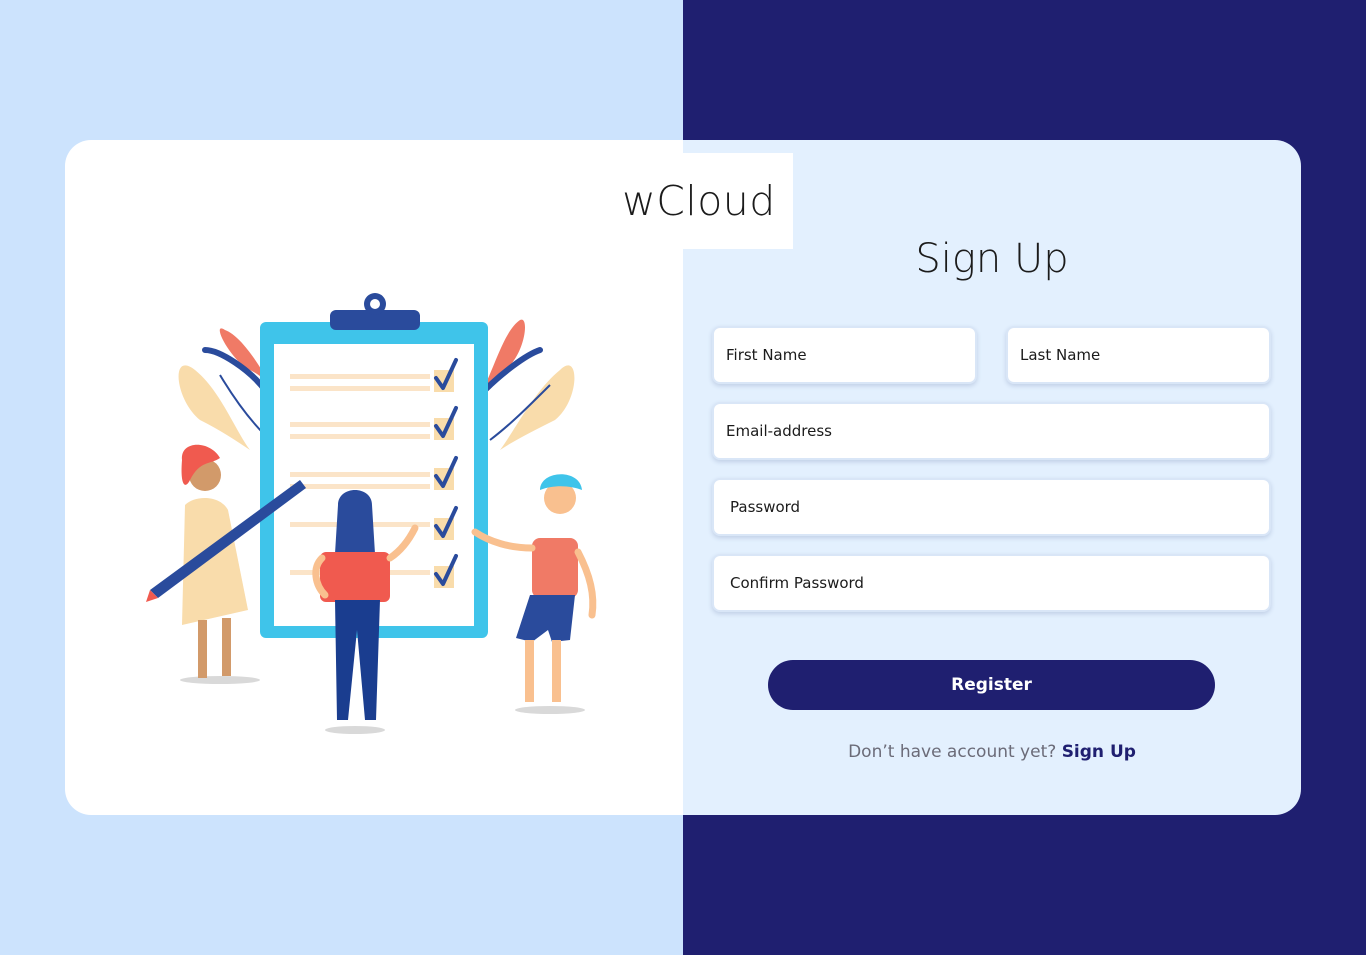 The height and width of the screenshot is (955, 1366). Describe the element at coordinates (534, 594) in the screenshot. I see `man-pointing-figure` at that location.